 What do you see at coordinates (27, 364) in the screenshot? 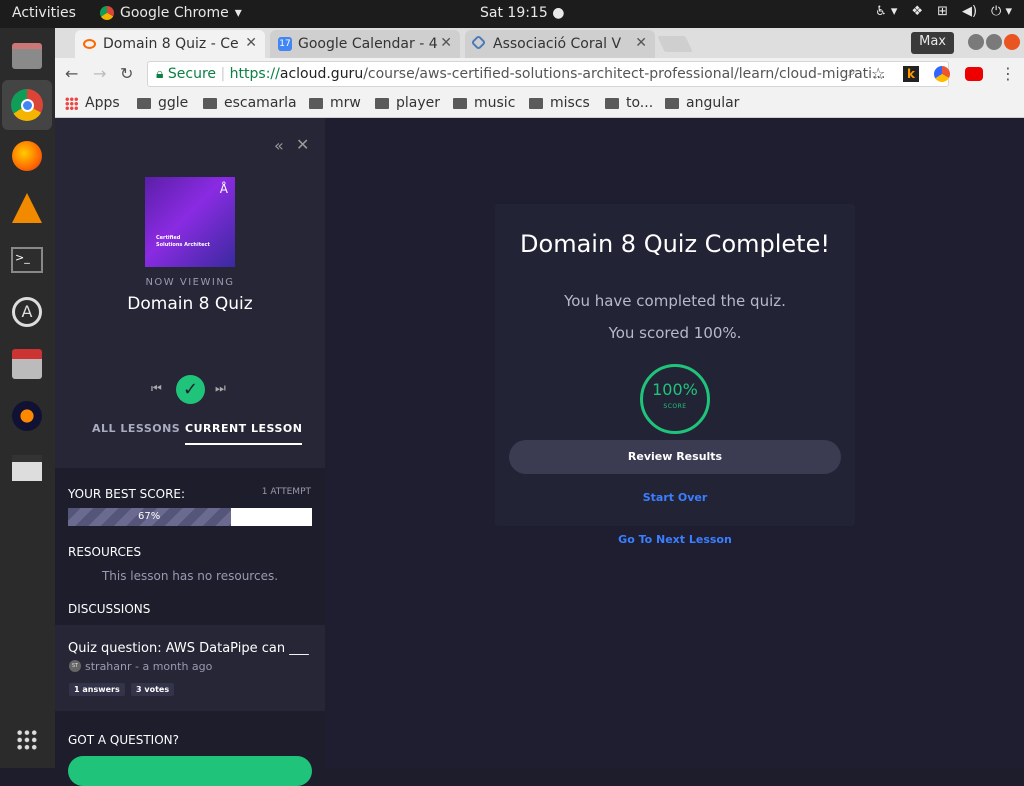
I see `installer-icon` at bounding box center [27, 364].